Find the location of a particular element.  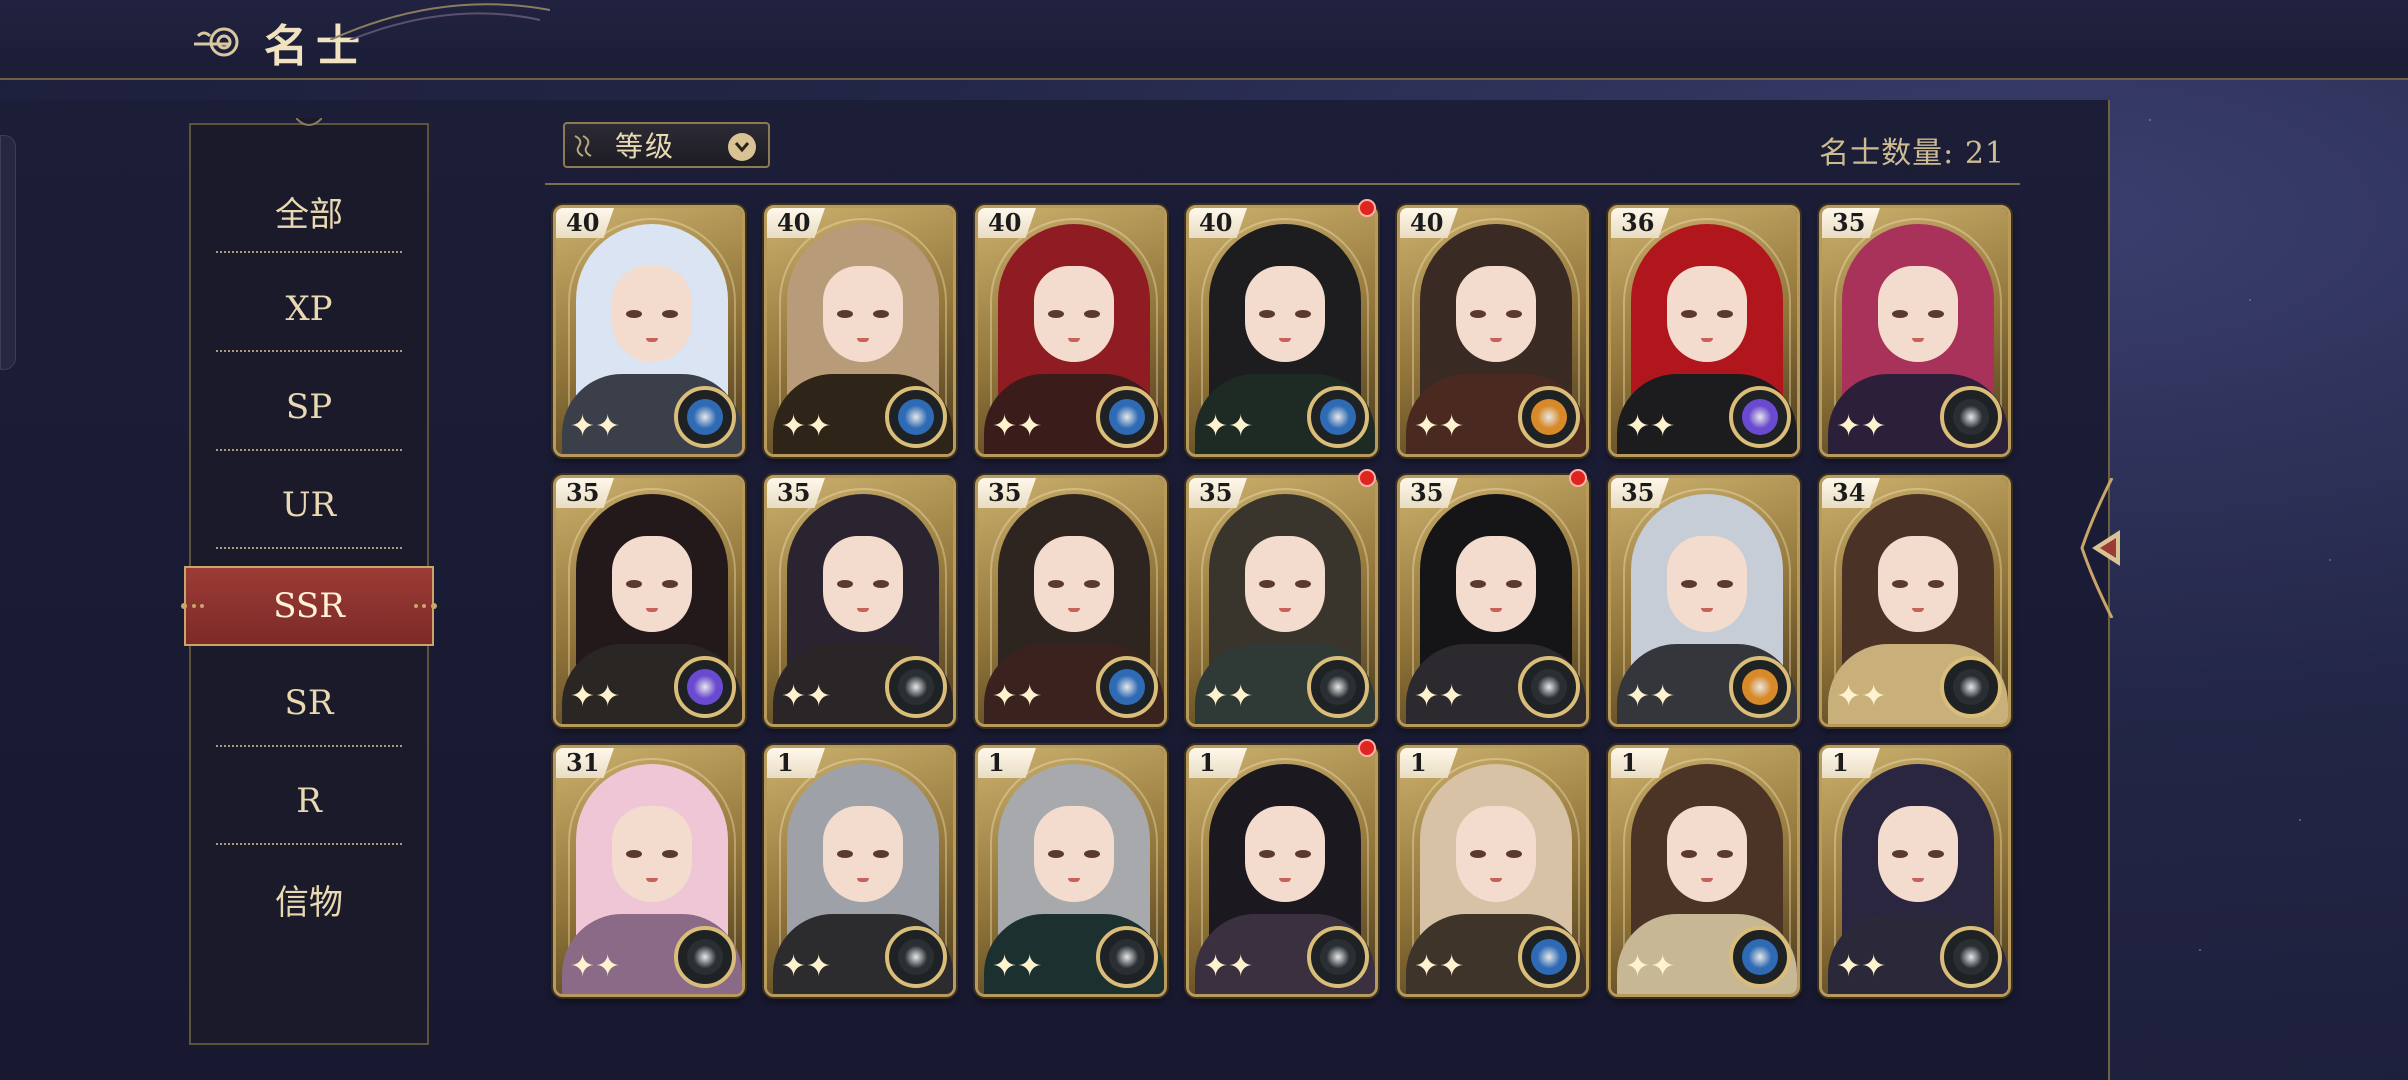

category-label: SR is located at coordinates (309, 703).